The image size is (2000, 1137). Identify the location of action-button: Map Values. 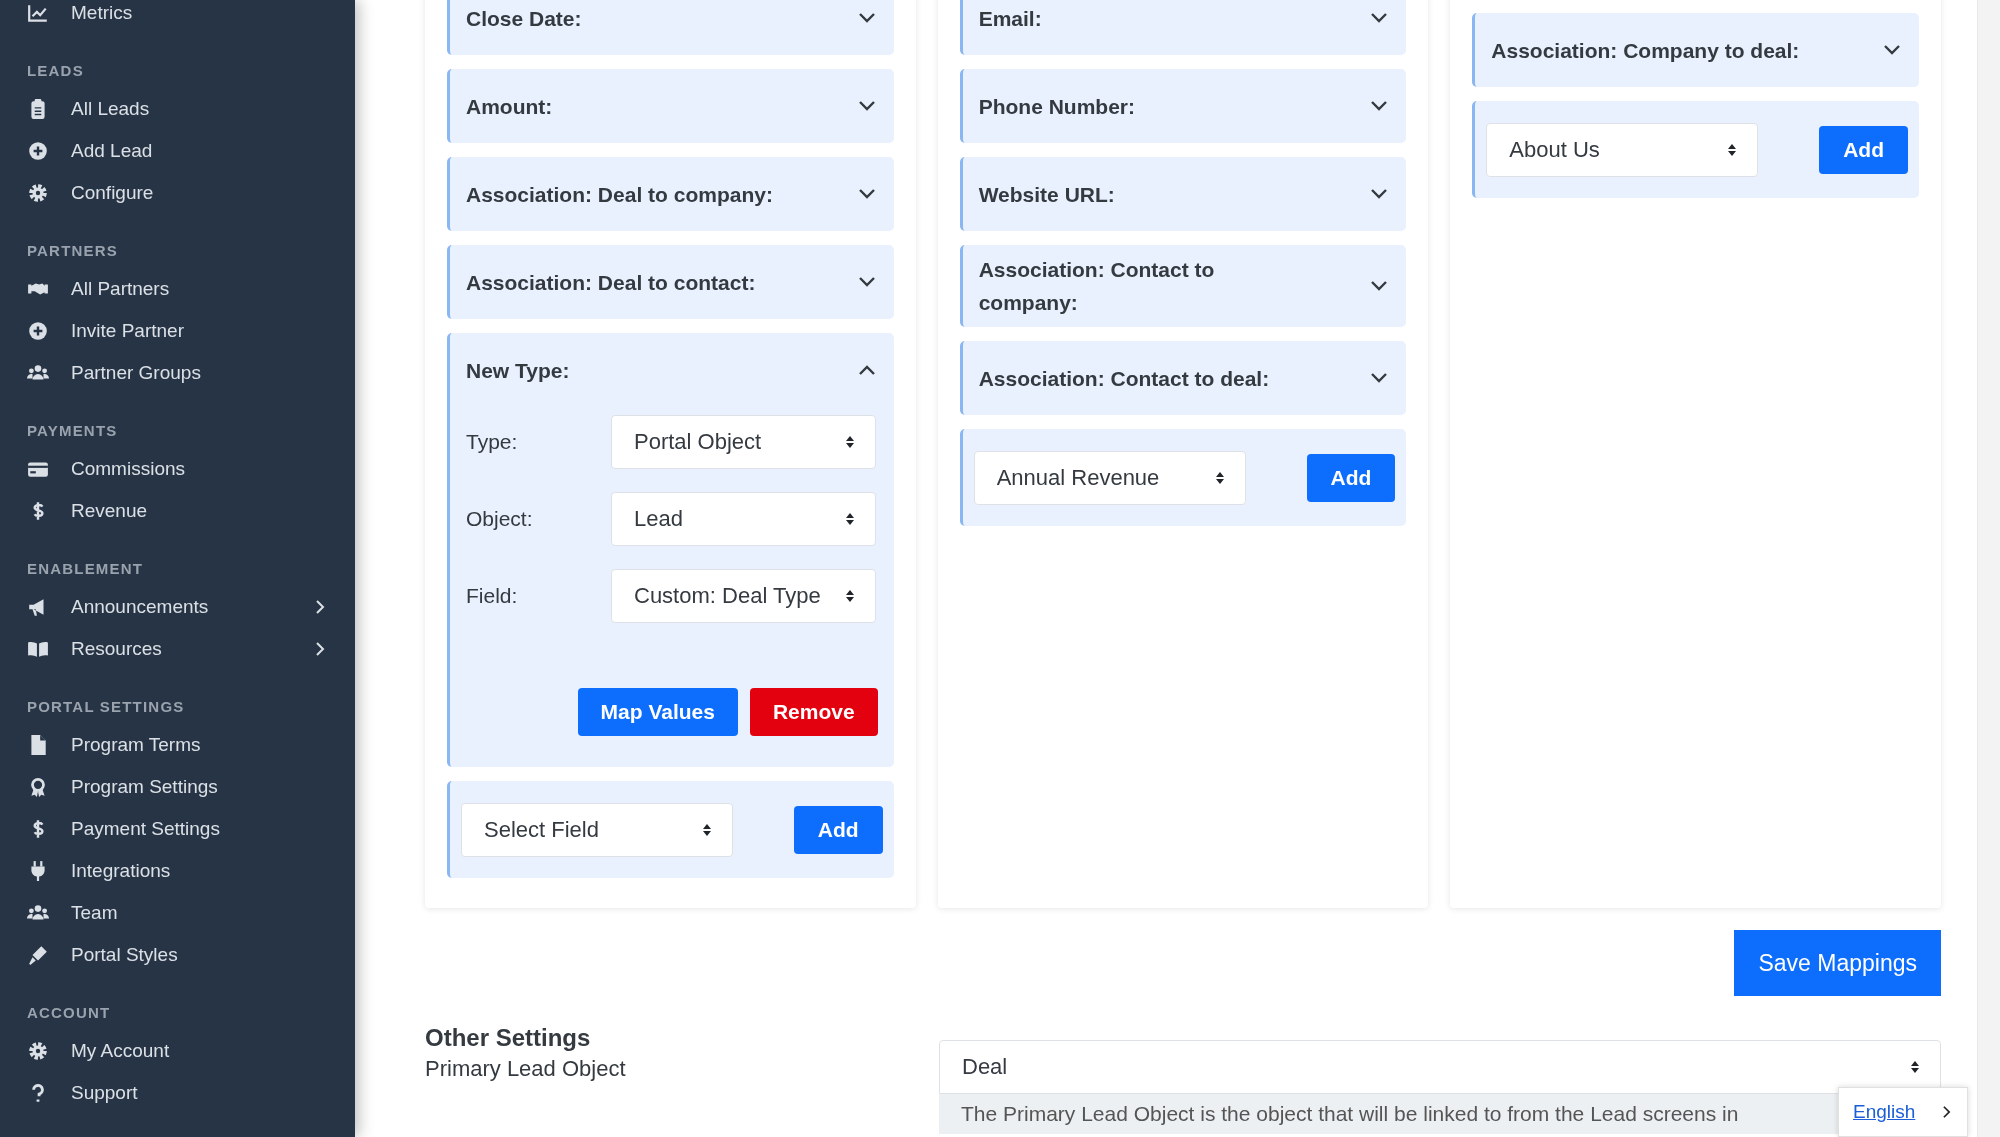
(657, 712).